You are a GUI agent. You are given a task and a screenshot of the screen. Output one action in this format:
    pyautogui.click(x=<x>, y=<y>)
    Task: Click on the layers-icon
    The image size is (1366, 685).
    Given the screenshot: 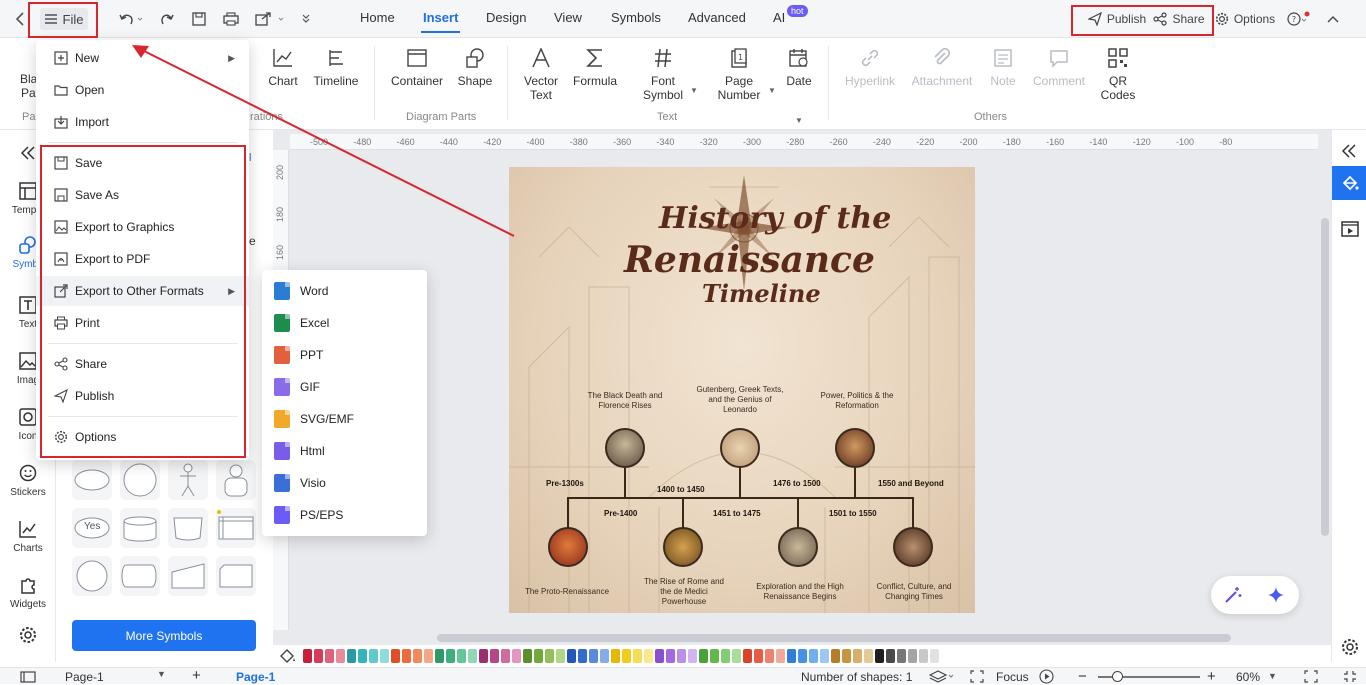 What is the action you would take?
    pyautogui.click(x=942, y=676)
    